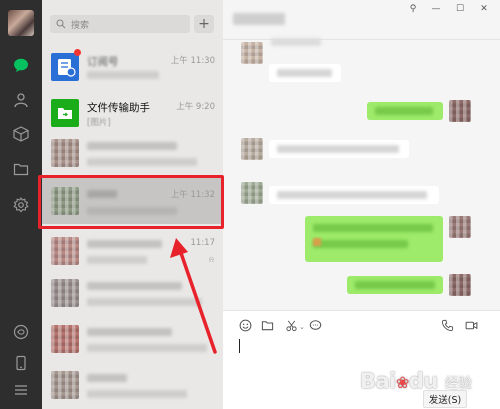 This screenshot has height=409, width=500. Describe the element at coordinates (132, 67) in the screenshot. I see `list-item: 订阅号 上午 11:30` at that location.